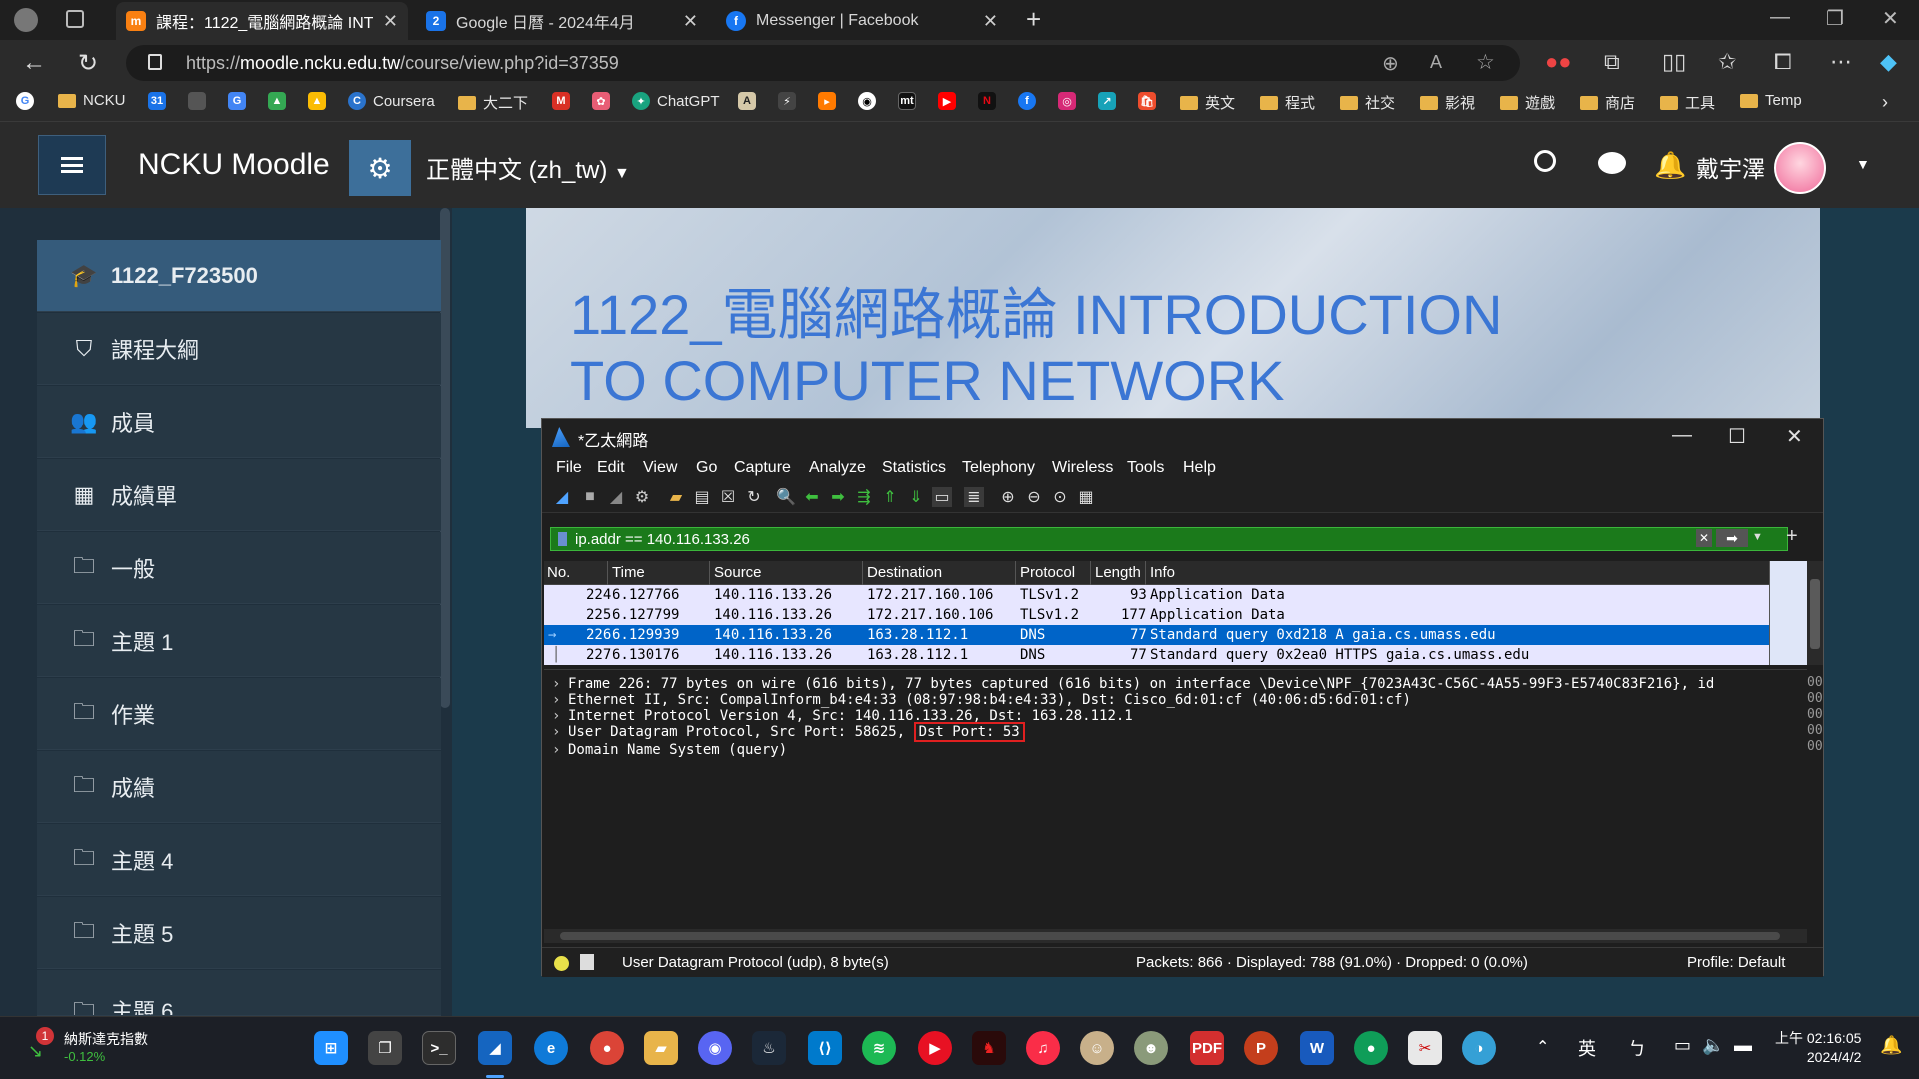 The width and height of the screenshot is (1919, 1079). Describe the element at coordinates (604, 101) in the screenshot. I see `bookmark-app: ✿` at that location.